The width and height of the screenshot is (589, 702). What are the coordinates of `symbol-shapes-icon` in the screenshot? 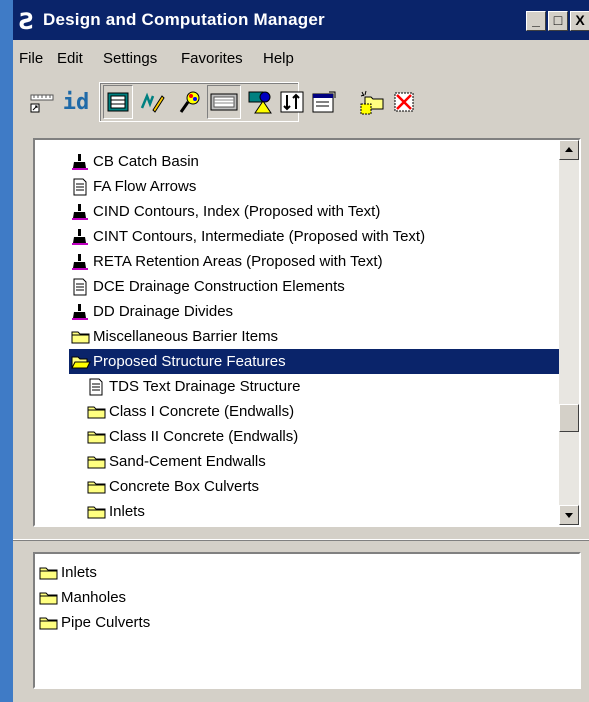 It's located at (260, 102).